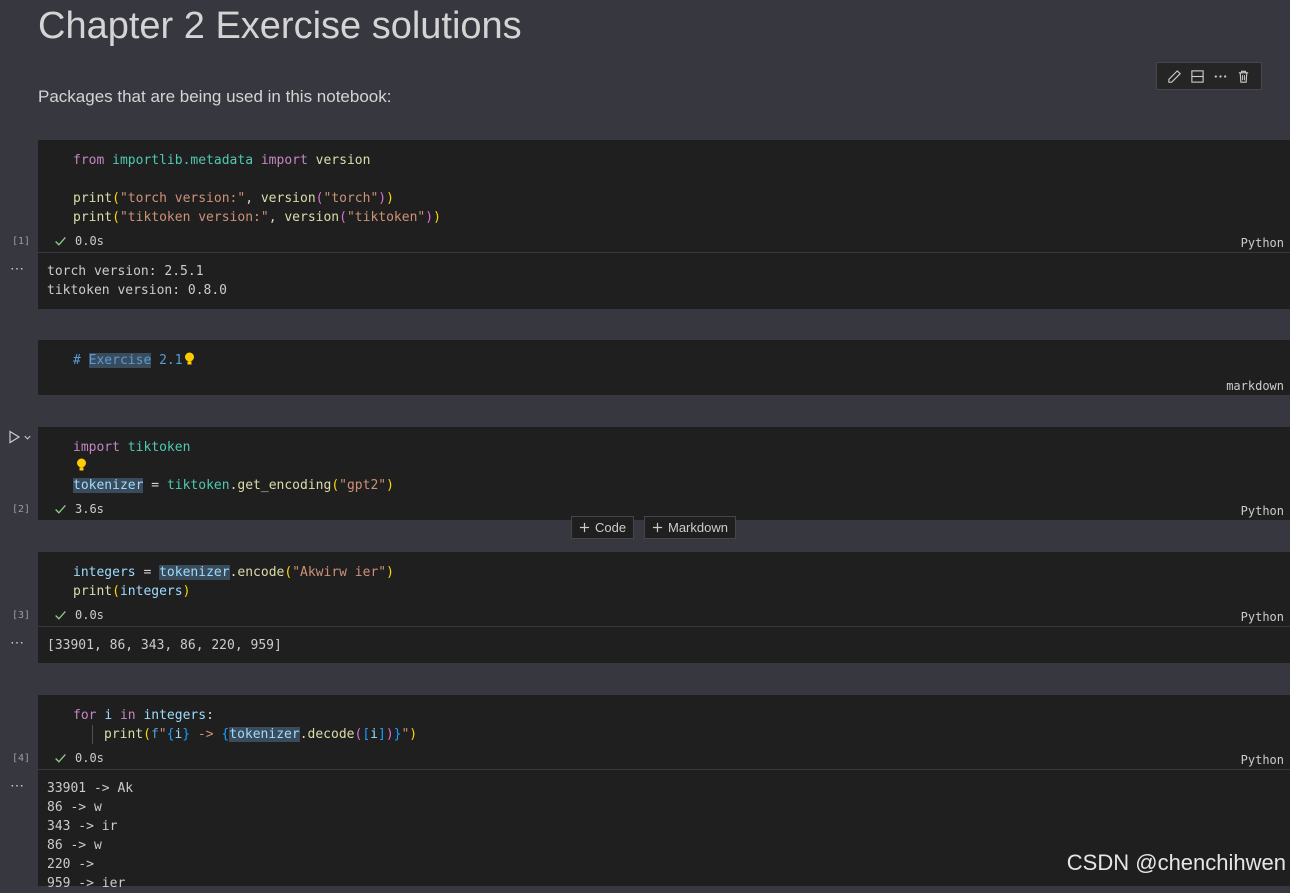 This screenshot has width=1290, height=893. Describe the element at coordinates (21, 241) in the screenshot. I see `exec-count: [1]` at that location.